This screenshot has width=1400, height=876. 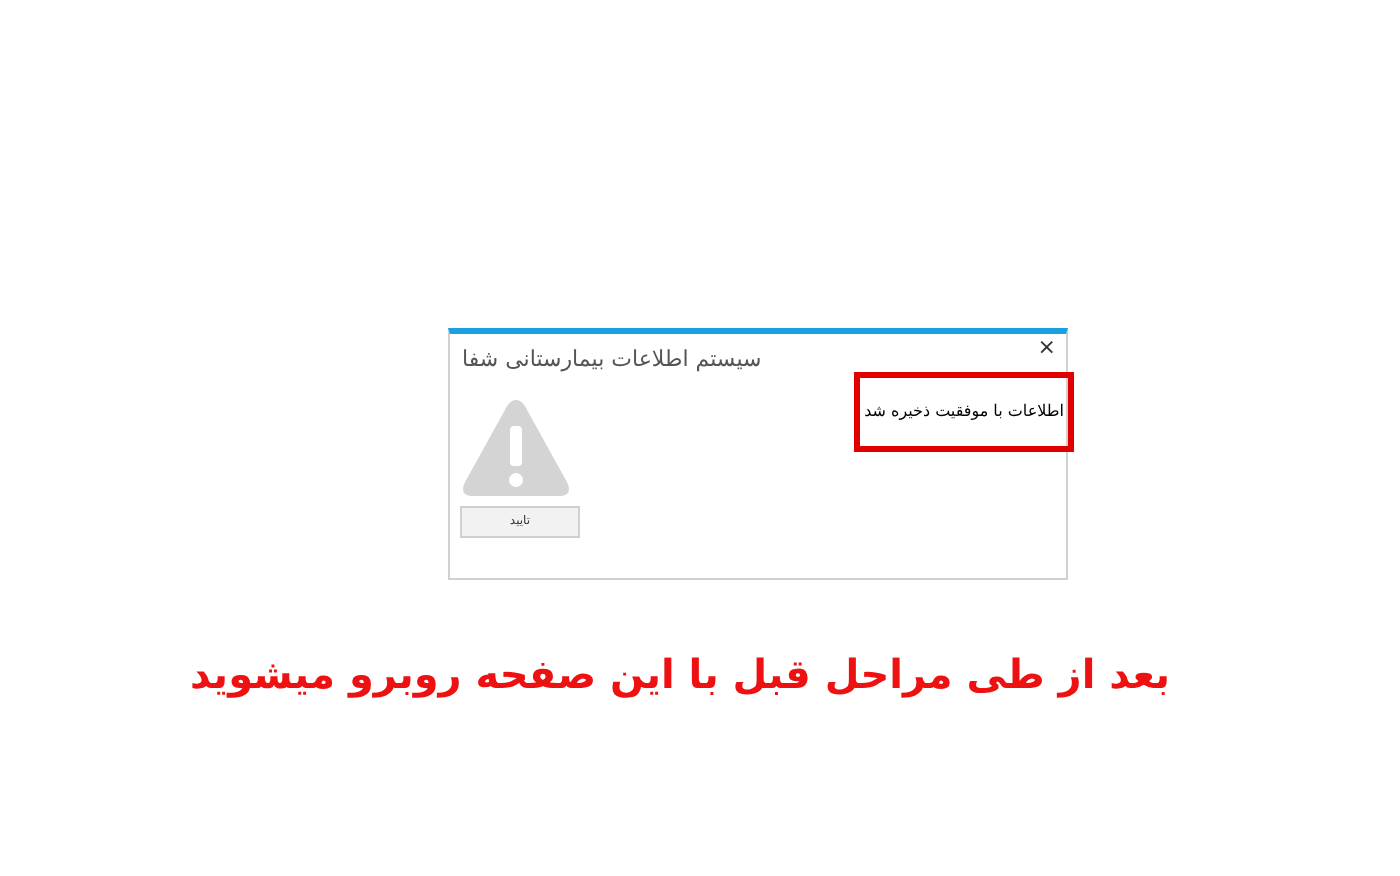 I want to click on message-text: اطلاعات با موفقیت ذخیره شد, so click(x=964, y=411).